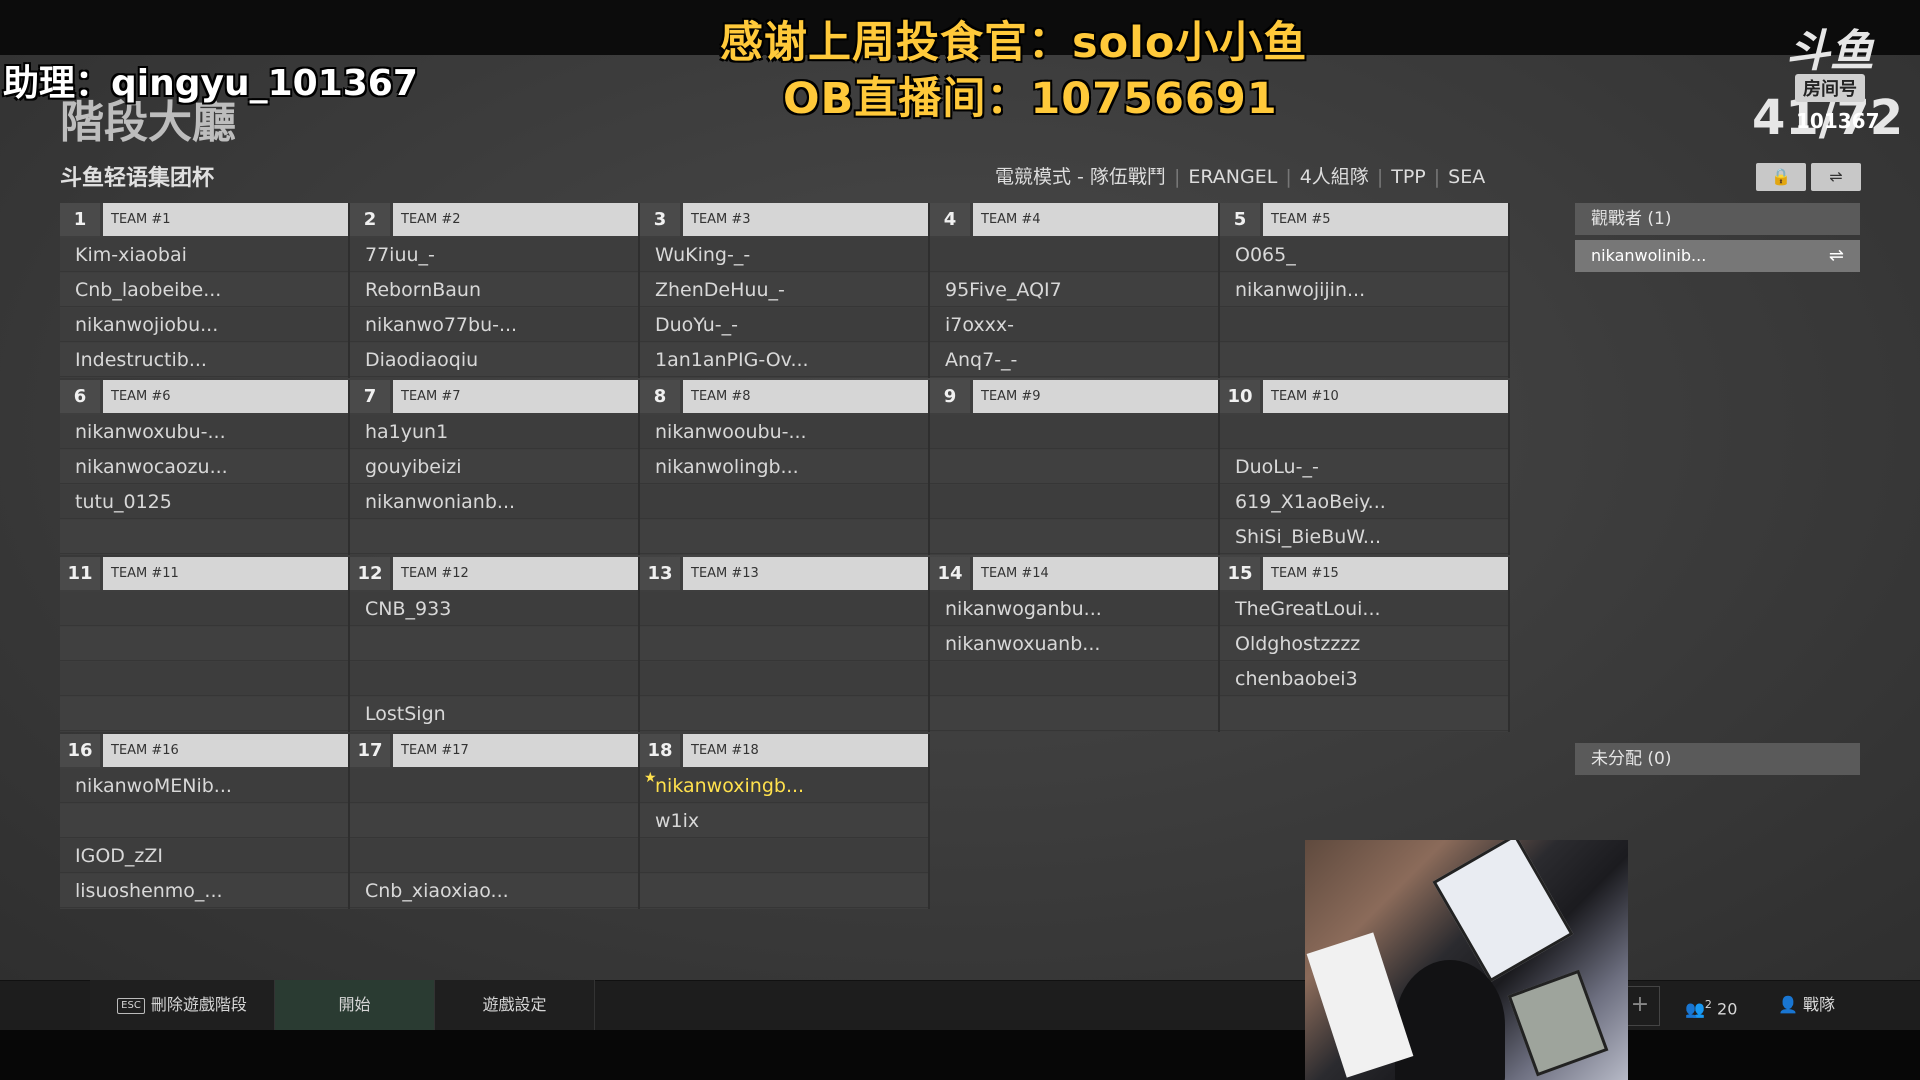 The image size is (1920, 1080). Describe the element at coordinates (494, 360) in the screenshot. I see `player-slot: Diaodiaoqiu` at that location.